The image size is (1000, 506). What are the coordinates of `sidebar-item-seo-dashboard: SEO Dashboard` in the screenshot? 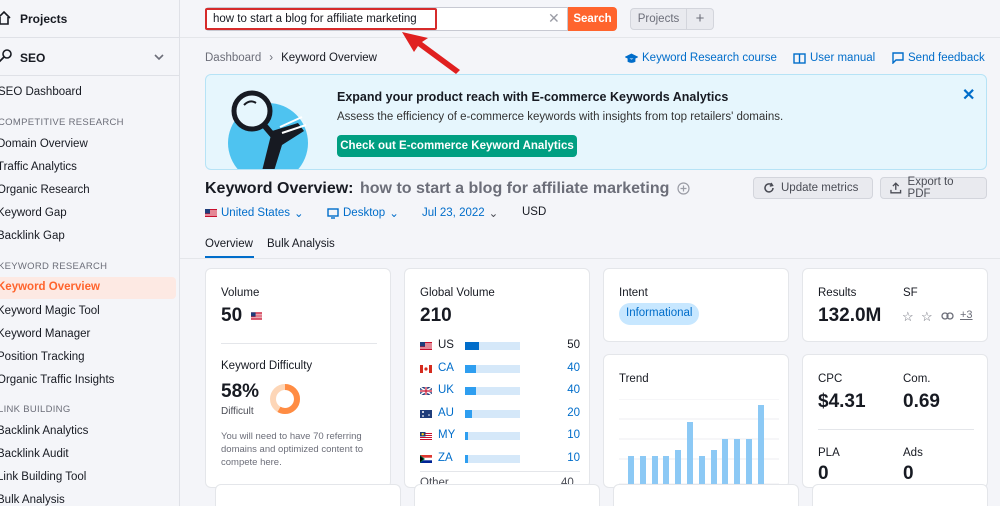 It's located at (41, 92).